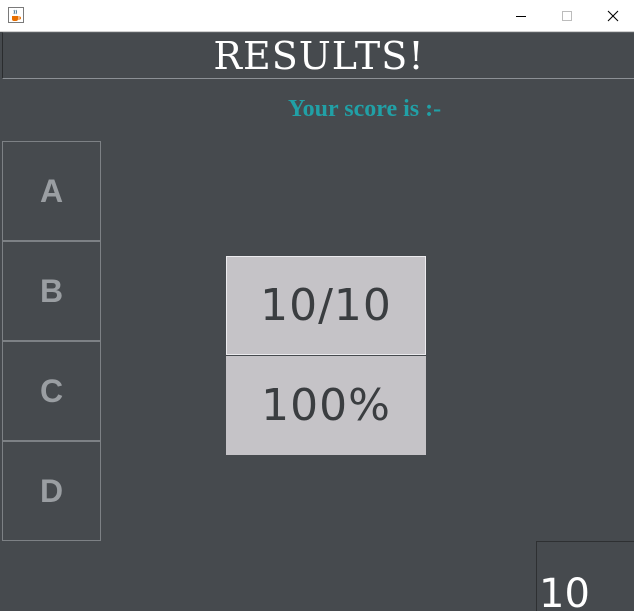 The width and height of the screenshot is (634, 611). What do you see at coordinates (326, 405) in the screenshot?
I see `score-percent: 100%` at bounding box center [326, 405].